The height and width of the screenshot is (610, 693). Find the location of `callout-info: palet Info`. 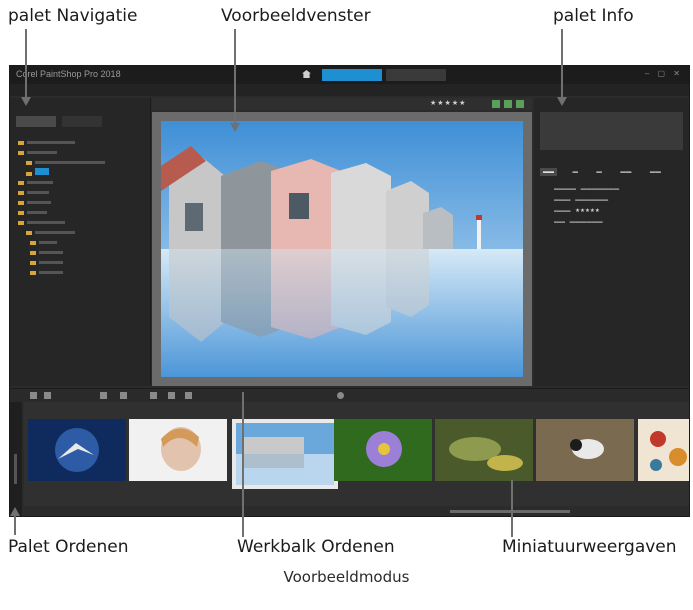

callout-info: palet Info is located at coordinates (593, 16).